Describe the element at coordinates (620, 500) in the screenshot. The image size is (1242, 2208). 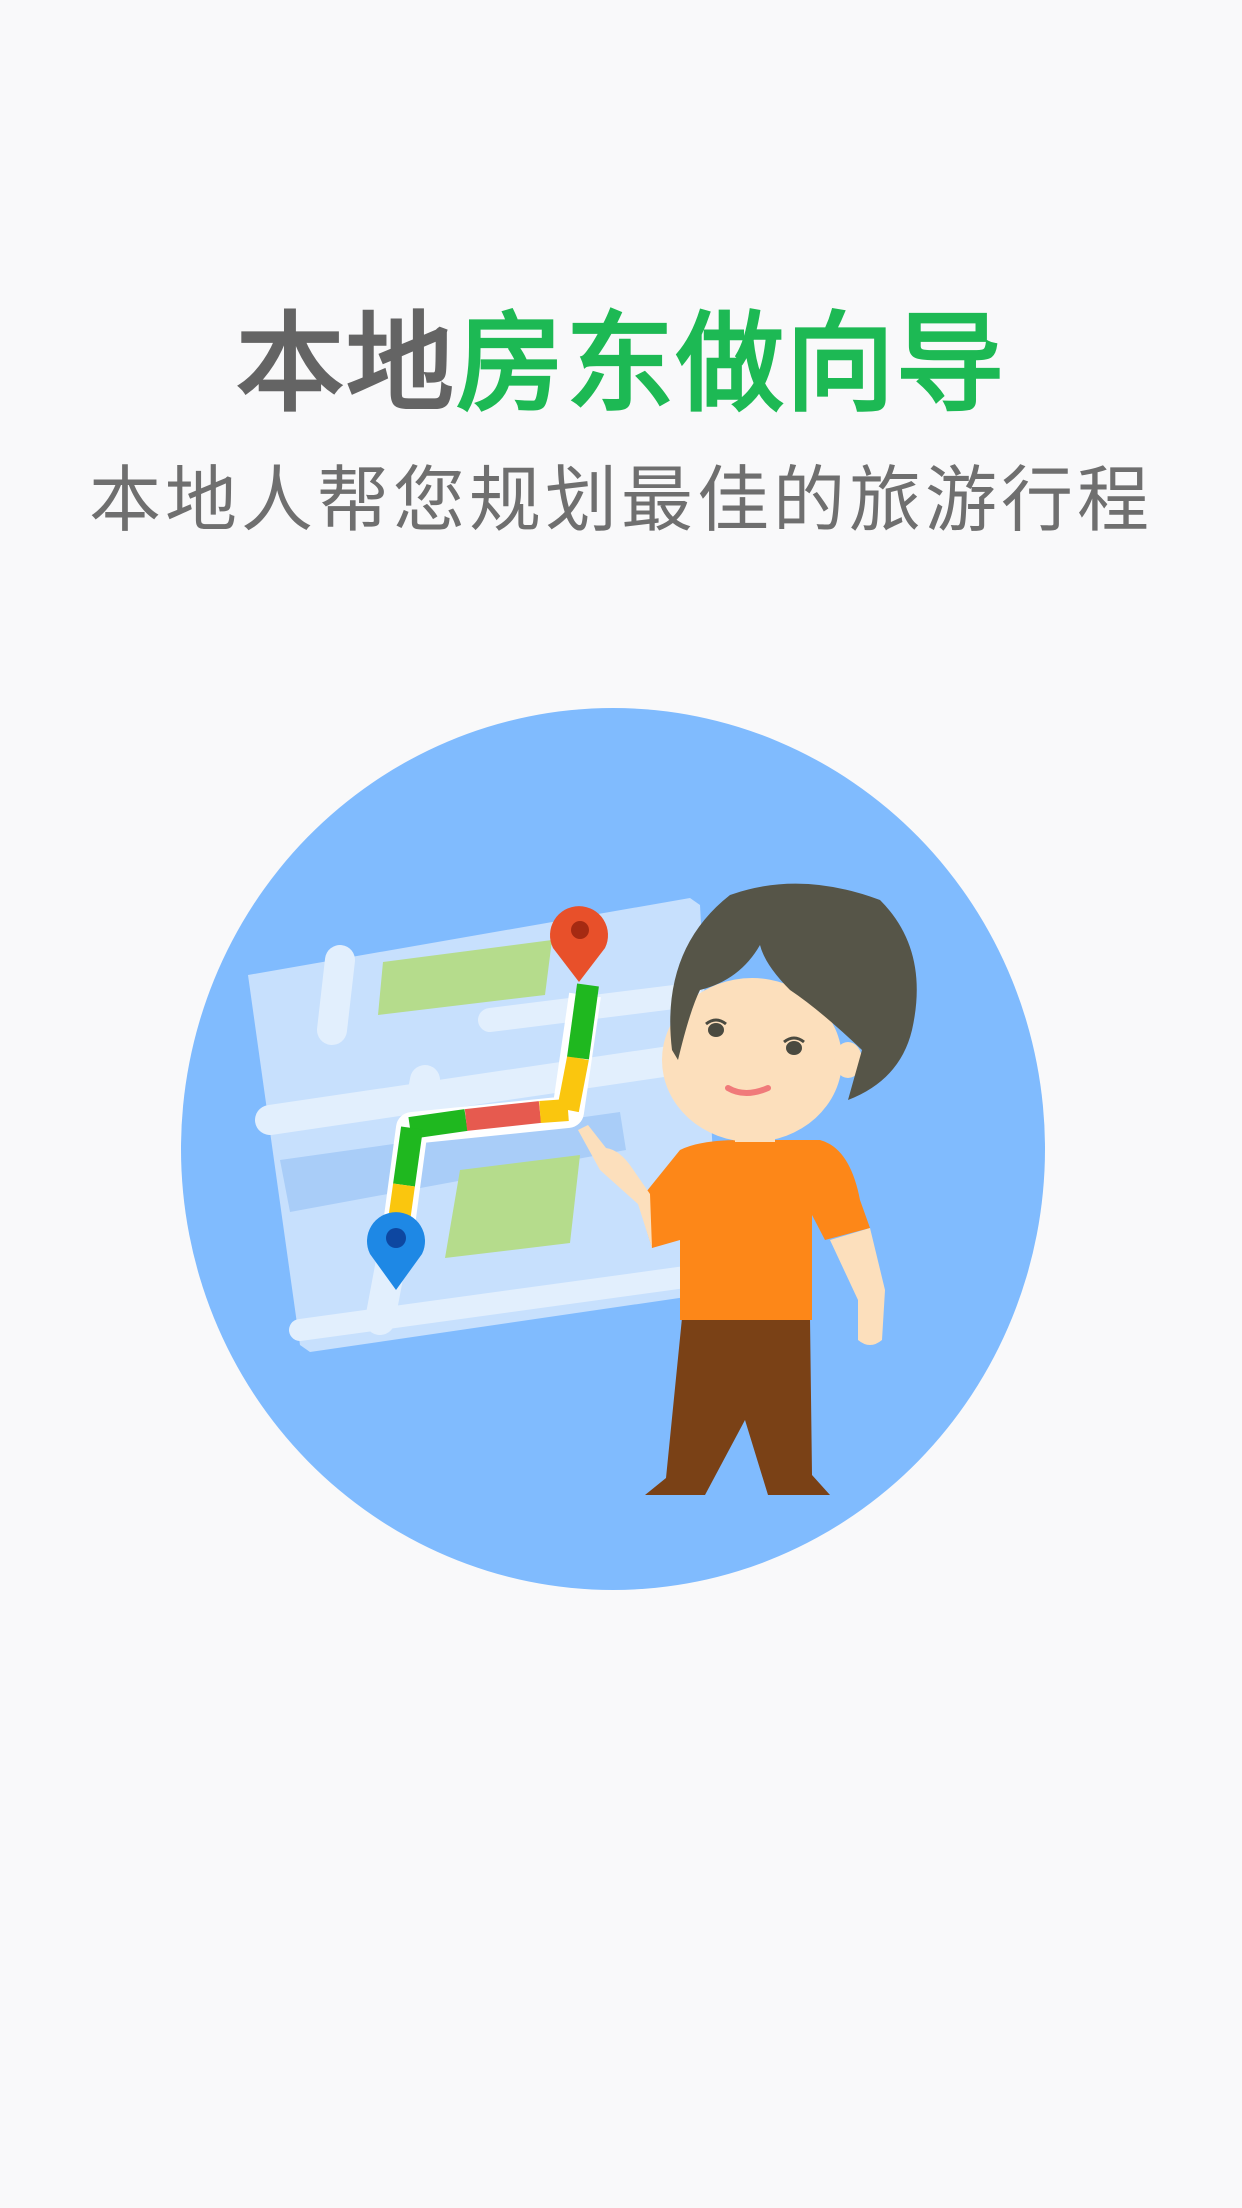
I see `subline: 本地人帮您规划最佳的旅游行程` at that location.